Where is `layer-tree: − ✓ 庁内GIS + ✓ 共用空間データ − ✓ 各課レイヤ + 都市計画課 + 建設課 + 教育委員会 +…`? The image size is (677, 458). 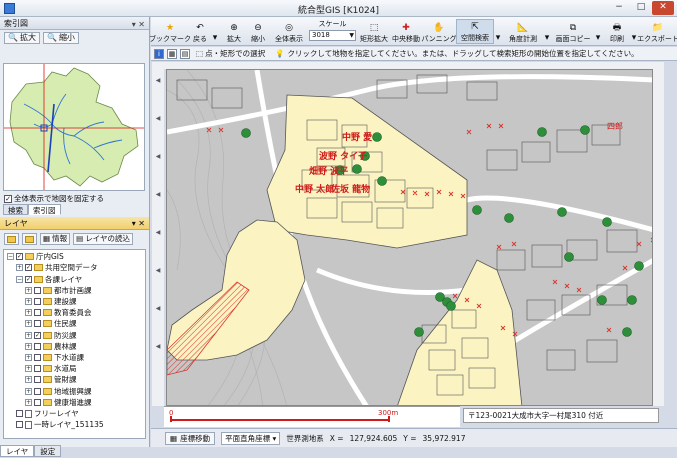
layer-tree: − ✓ 庁内GIS + ✓ 共用空間データ − ✓ 各課レイヤ + 都市計画課 + 建設課 + 教育委員会 +… is located at coordinates (74, 344).